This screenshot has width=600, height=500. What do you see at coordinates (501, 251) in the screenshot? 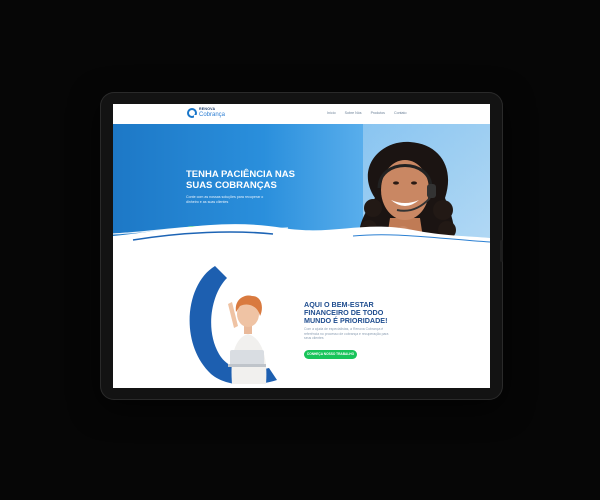
I see `tablet-side-button` at bounding box center [501, 251].